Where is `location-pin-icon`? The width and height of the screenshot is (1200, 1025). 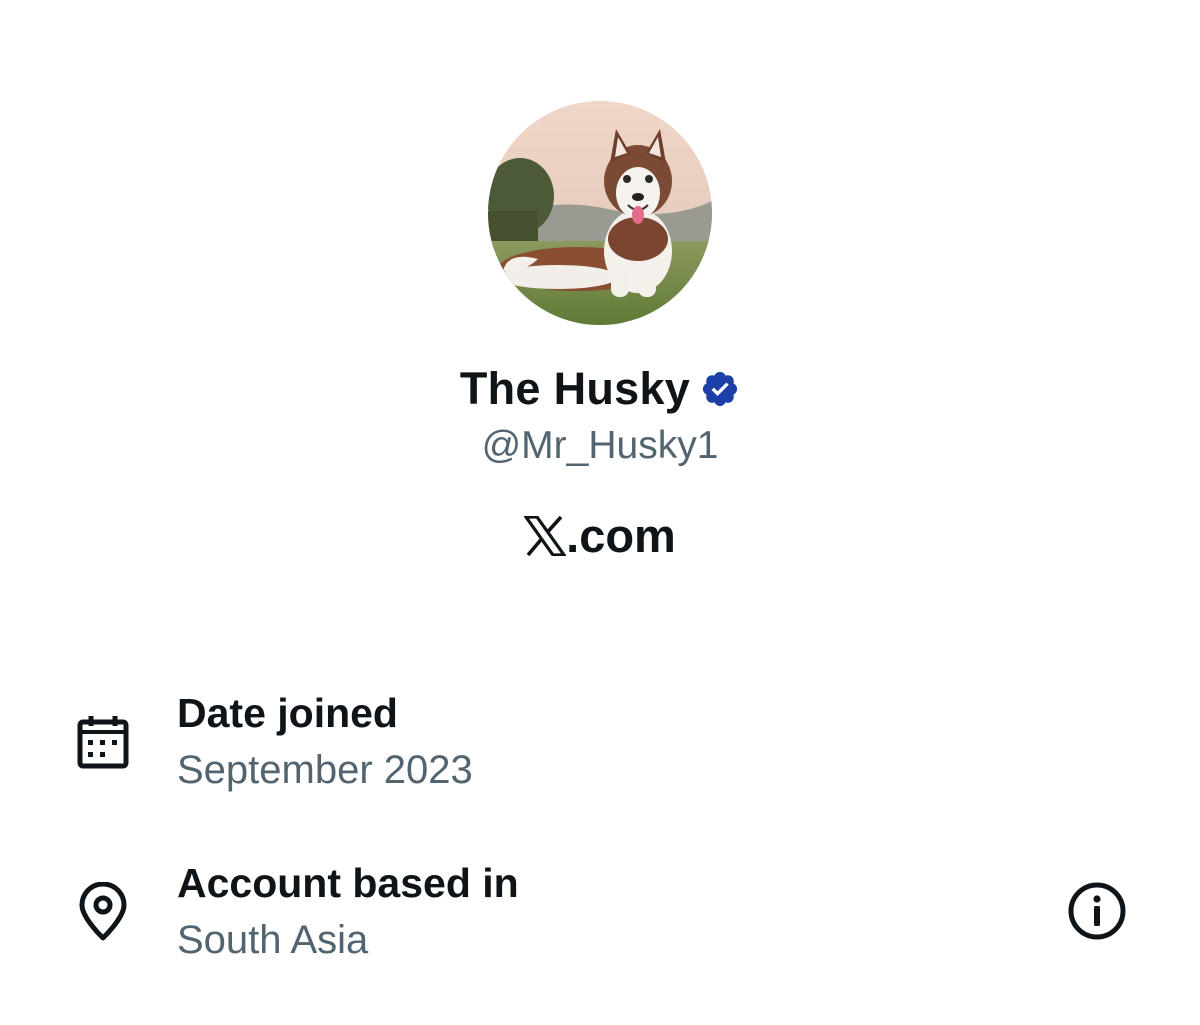 location-pin-icon is located at coordinates (104, 911).